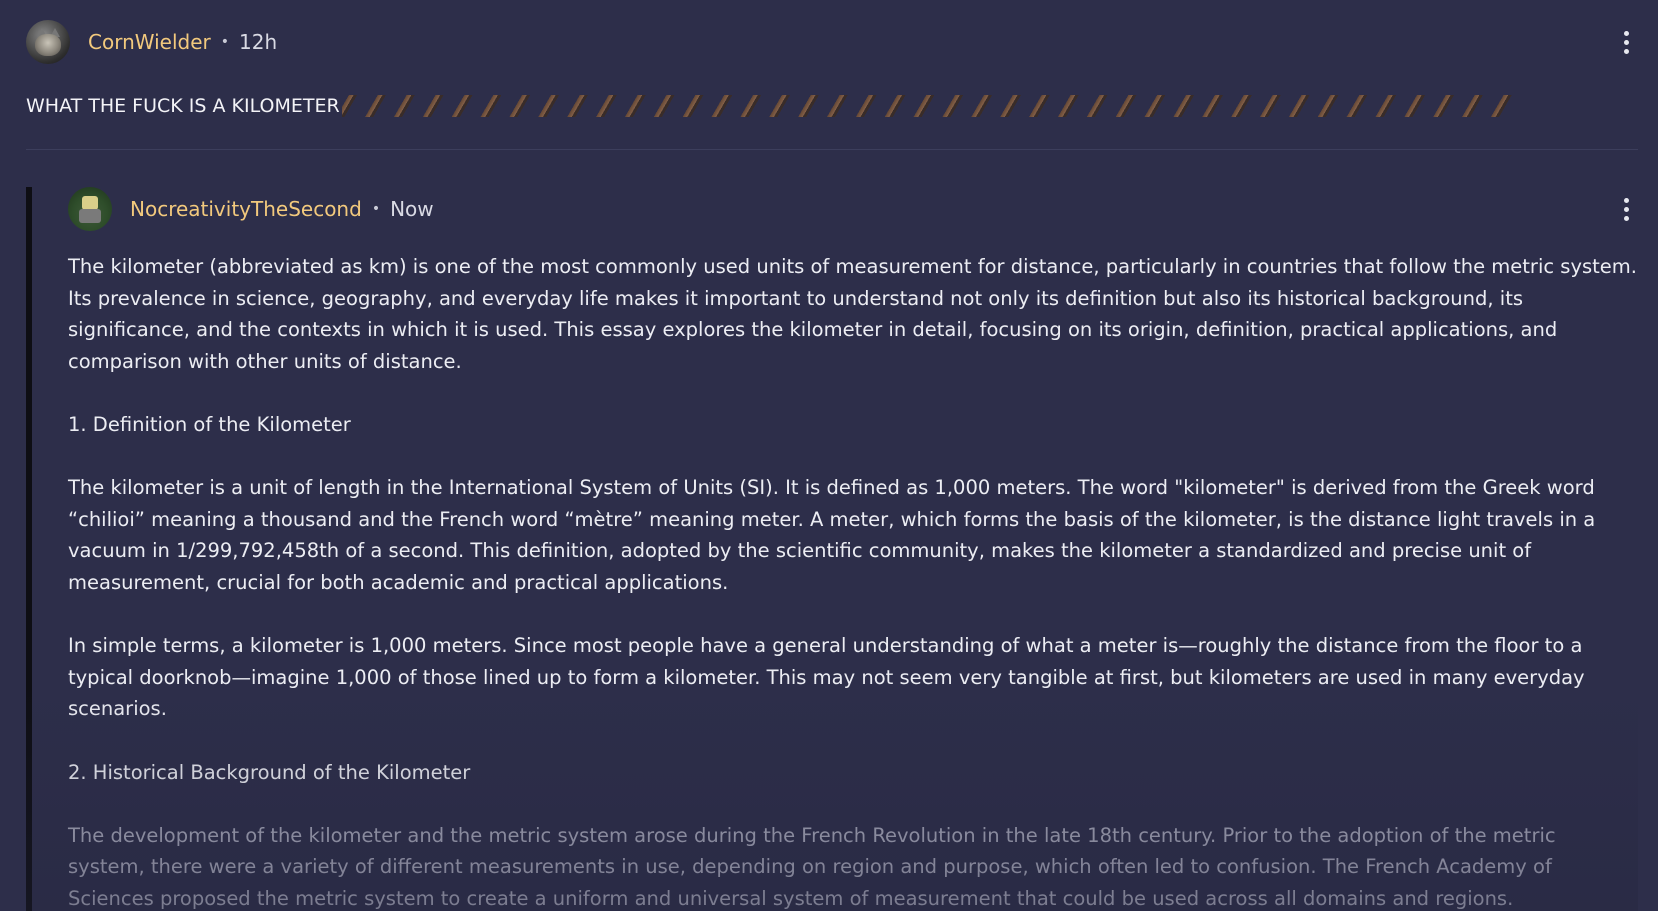 Image resolution: width=1658 pixels, height=911 pixels. Describe the element at coordinates (412, 209) in the screenshot. I see `reply-time: Now` at that location.